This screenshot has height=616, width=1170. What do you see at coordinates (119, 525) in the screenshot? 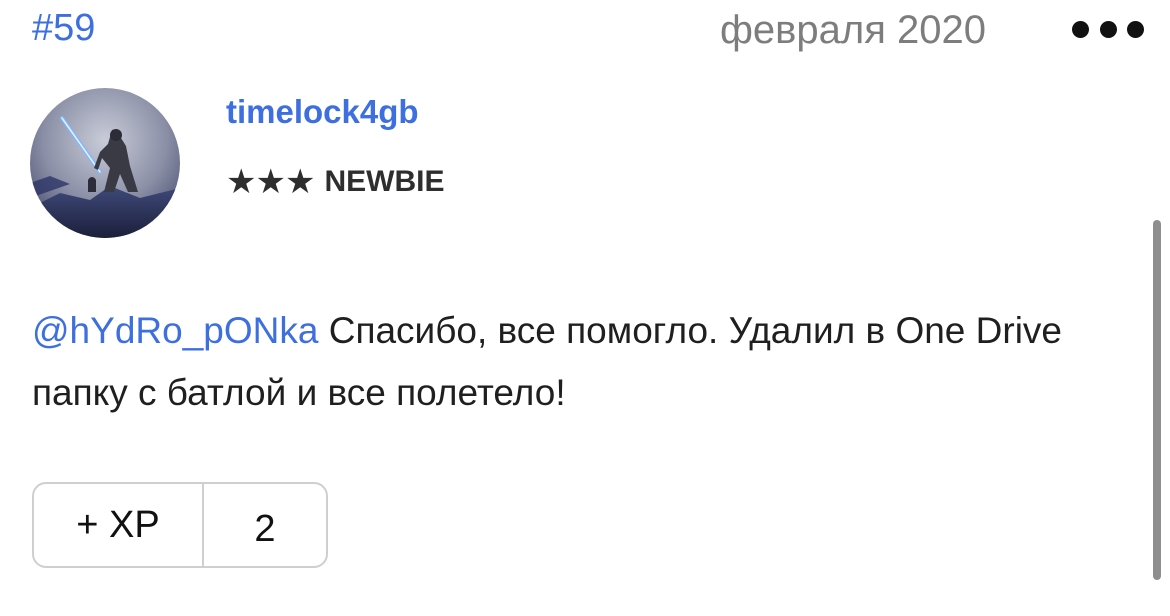
I see `add-xp-button: + XP` at bounding box center [119, 525].